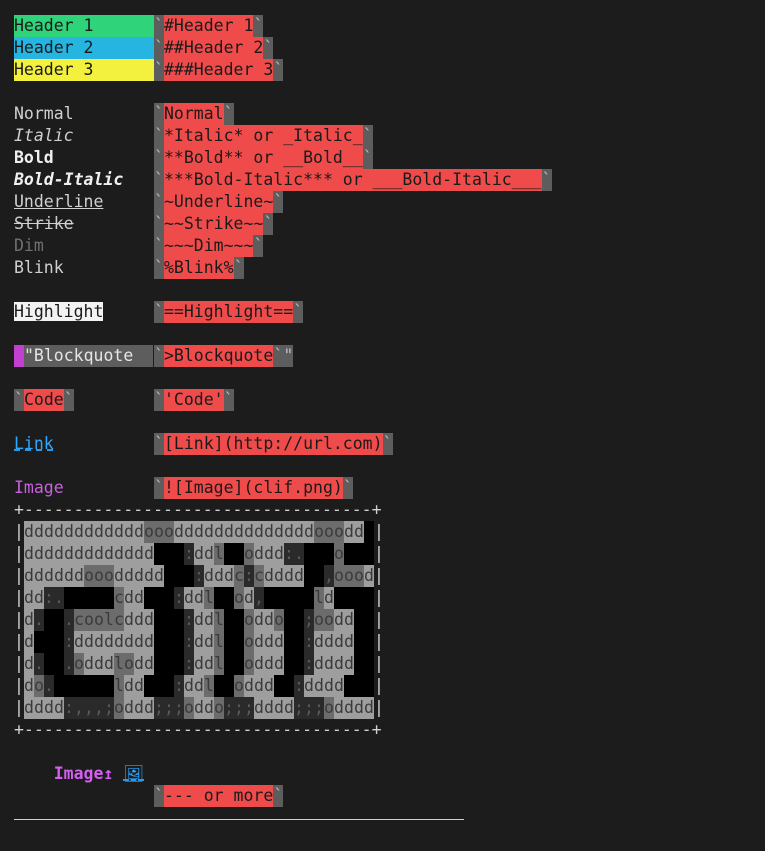  I want to click on ascii-art-row: | d. .coolcddd :ddl oddo ; o o d d |, so click(199, 620).